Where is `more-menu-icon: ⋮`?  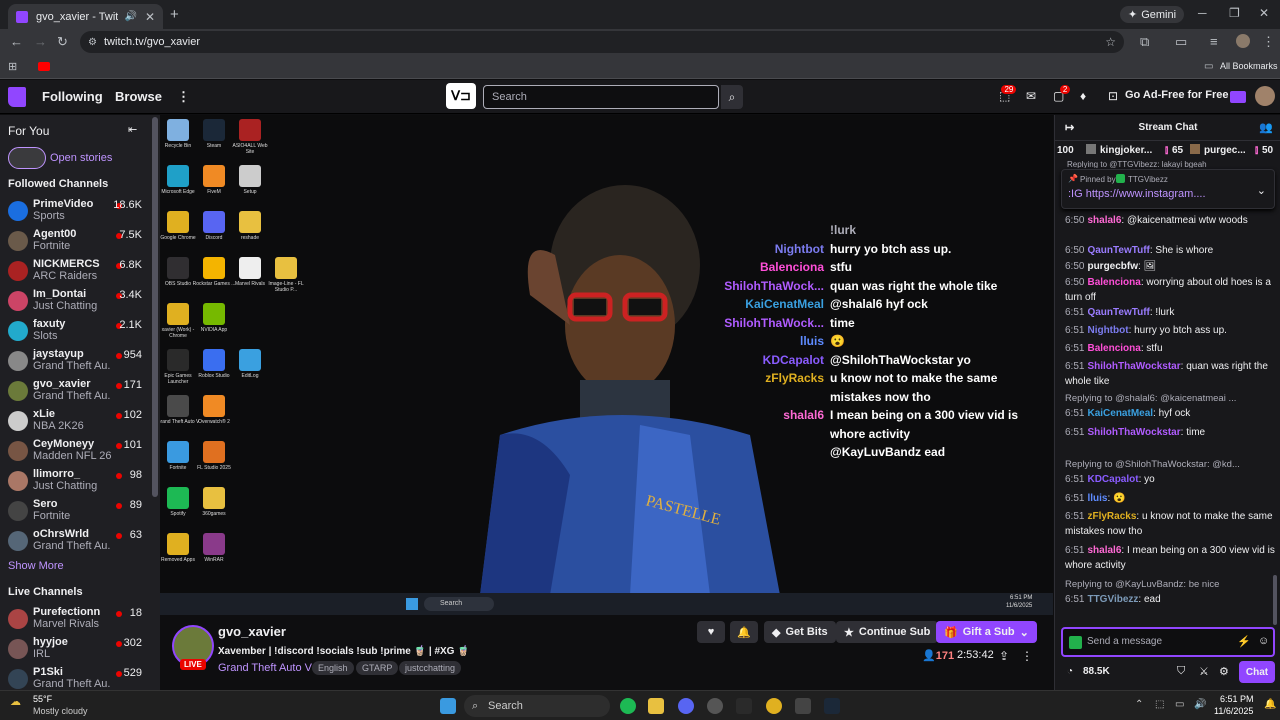 more-menu-icon: ⋮ is located at coordinates (183, 97).